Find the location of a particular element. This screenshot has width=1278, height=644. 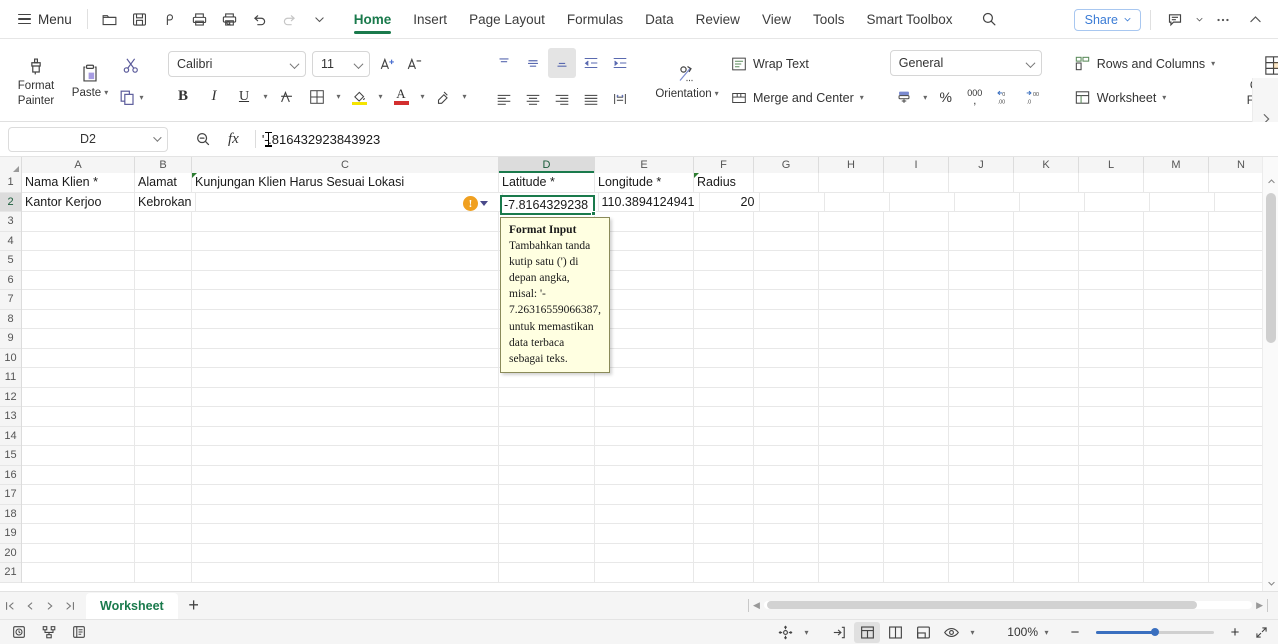

cell-g16 is located at coordinates (786, 475).